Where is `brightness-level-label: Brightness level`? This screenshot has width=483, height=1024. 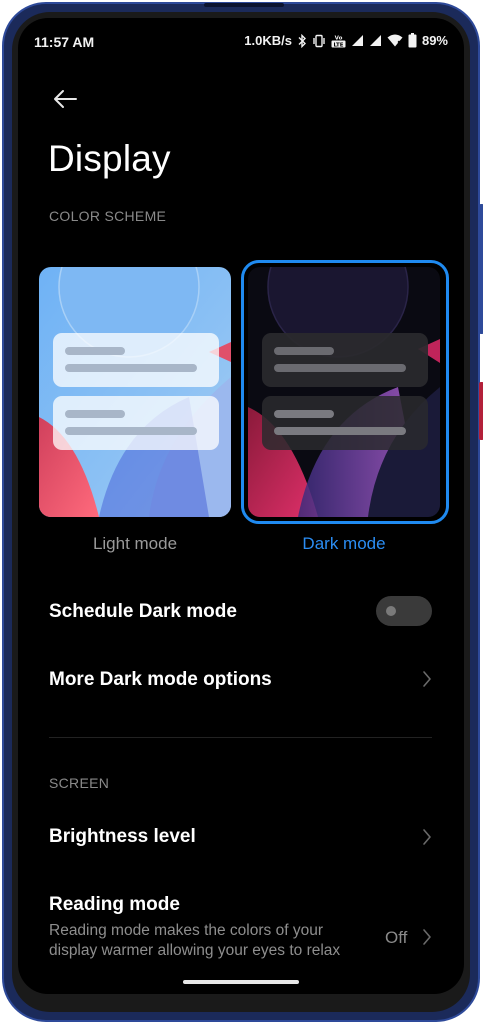
brightness-level-label: Brightness level is located at coordinates (122, 836).